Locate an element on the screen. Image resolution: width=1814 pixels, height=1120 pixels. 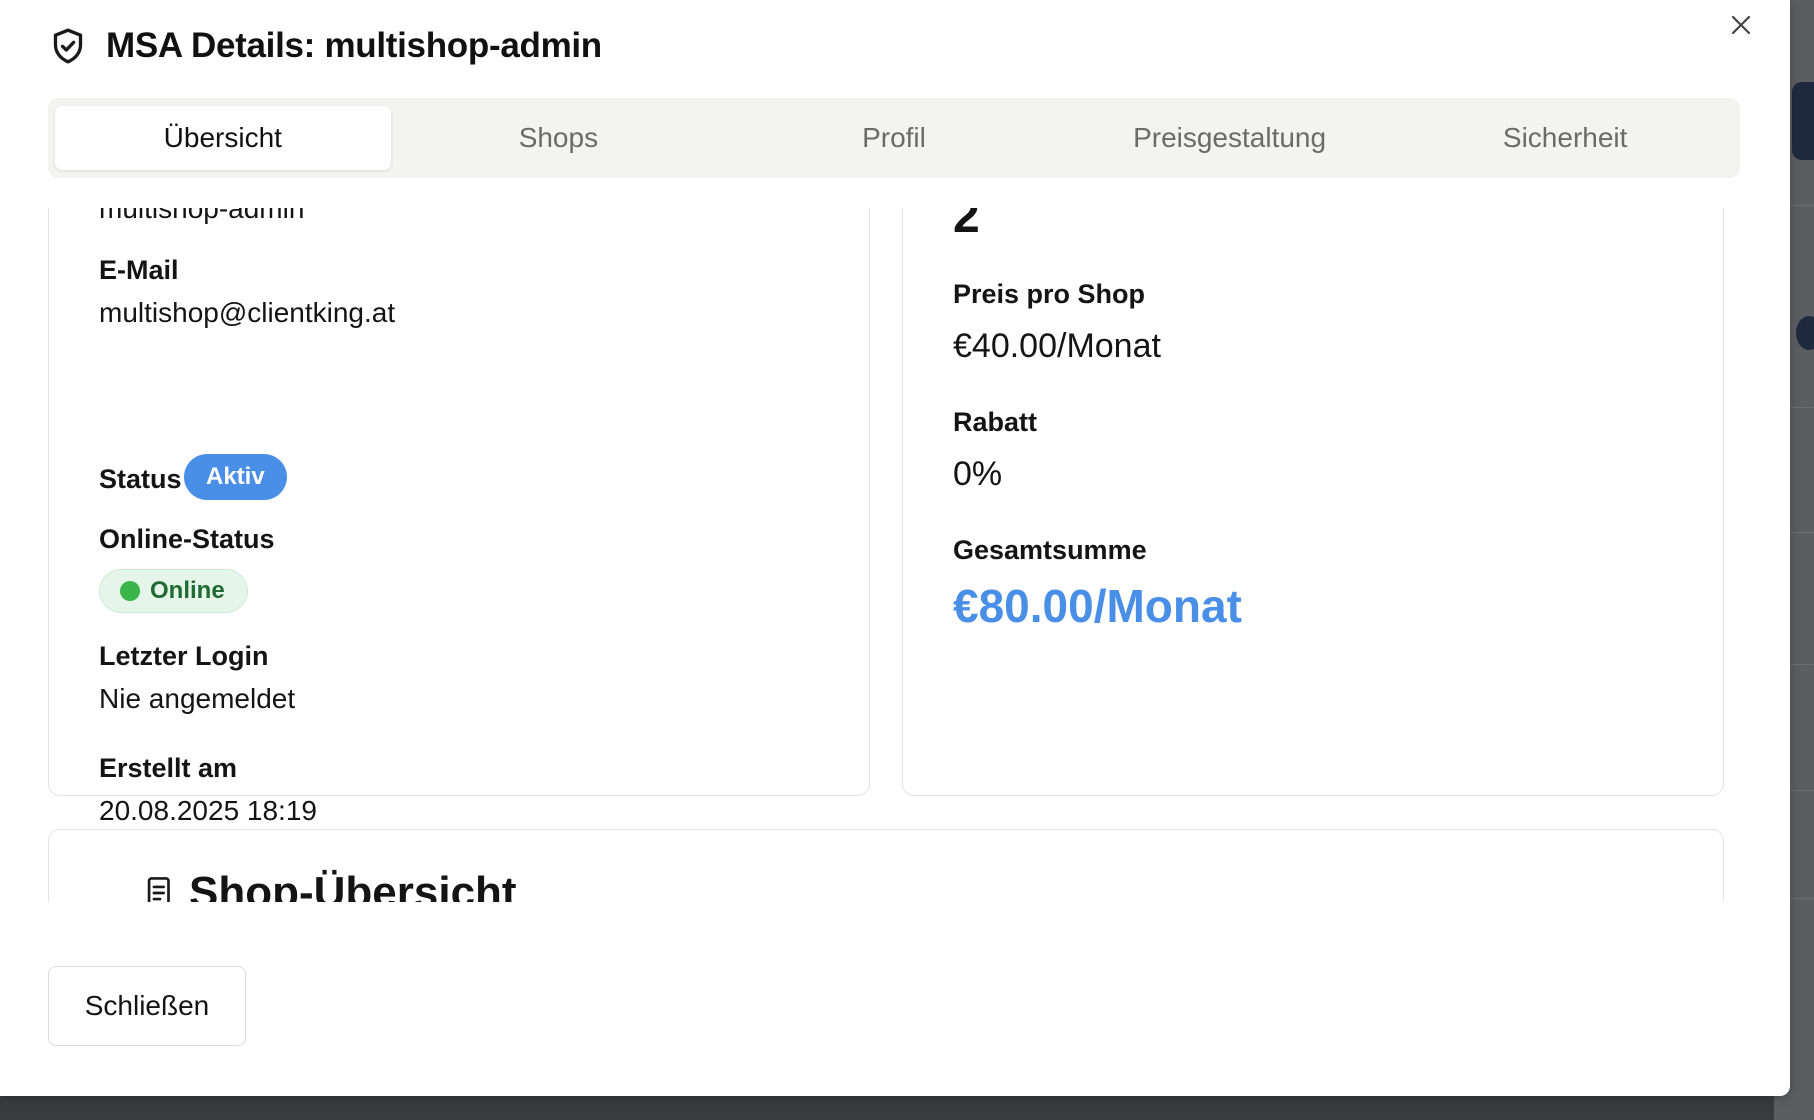
tab-profil: Profil is located at coordinates (894, 138).